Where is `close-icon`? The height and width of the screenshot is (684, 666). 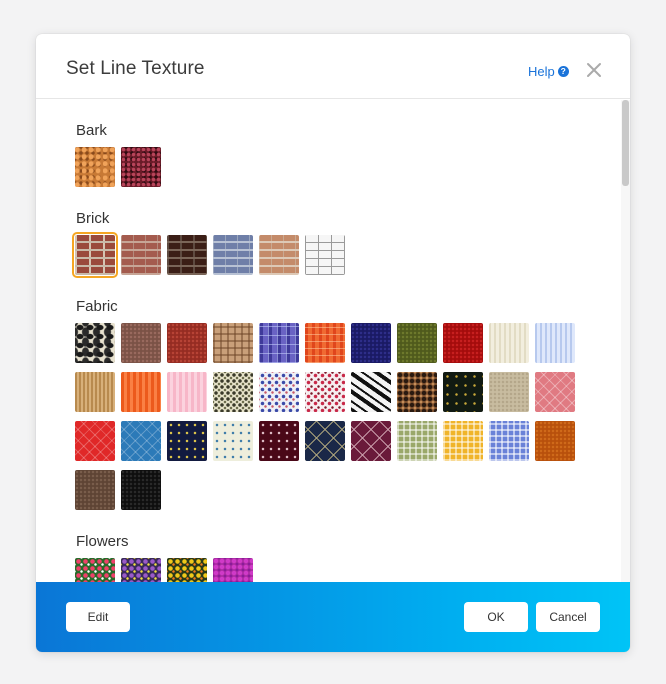
close-icon is located at coordinates (594, 70).